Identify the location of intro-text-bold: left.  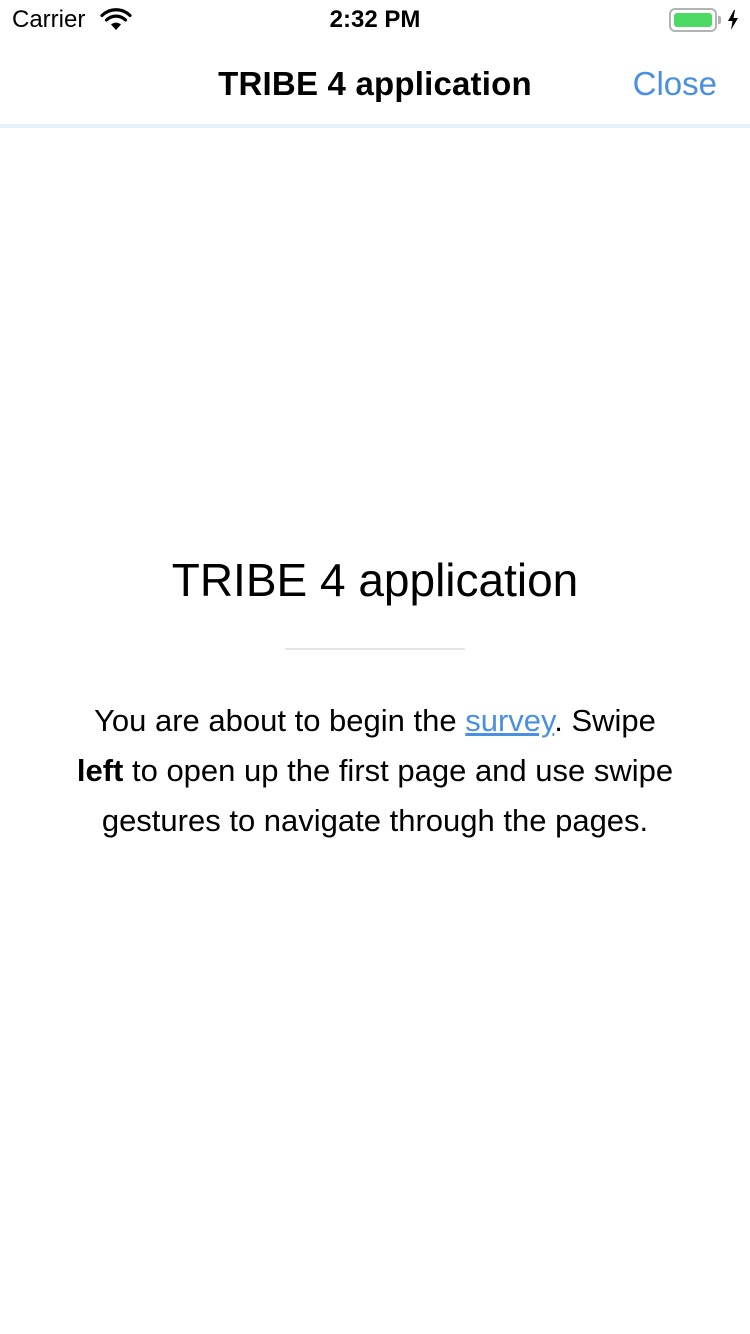
(100, 770).